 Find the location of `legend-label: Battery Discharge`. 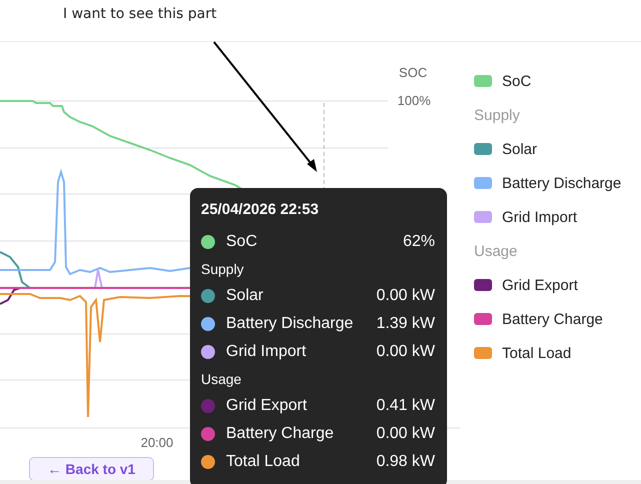

legend-label: Battery Discharge is located at coordinates (562, 183).